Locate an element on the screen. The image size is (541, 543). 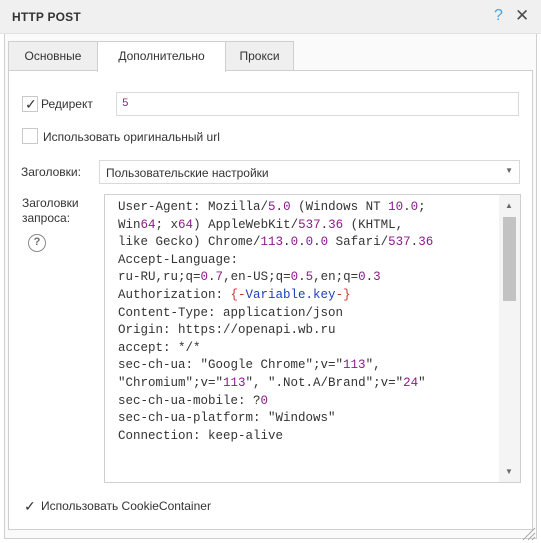
vertical-scrollbar: ▲ ▼ is located at coordinates (509, 338).